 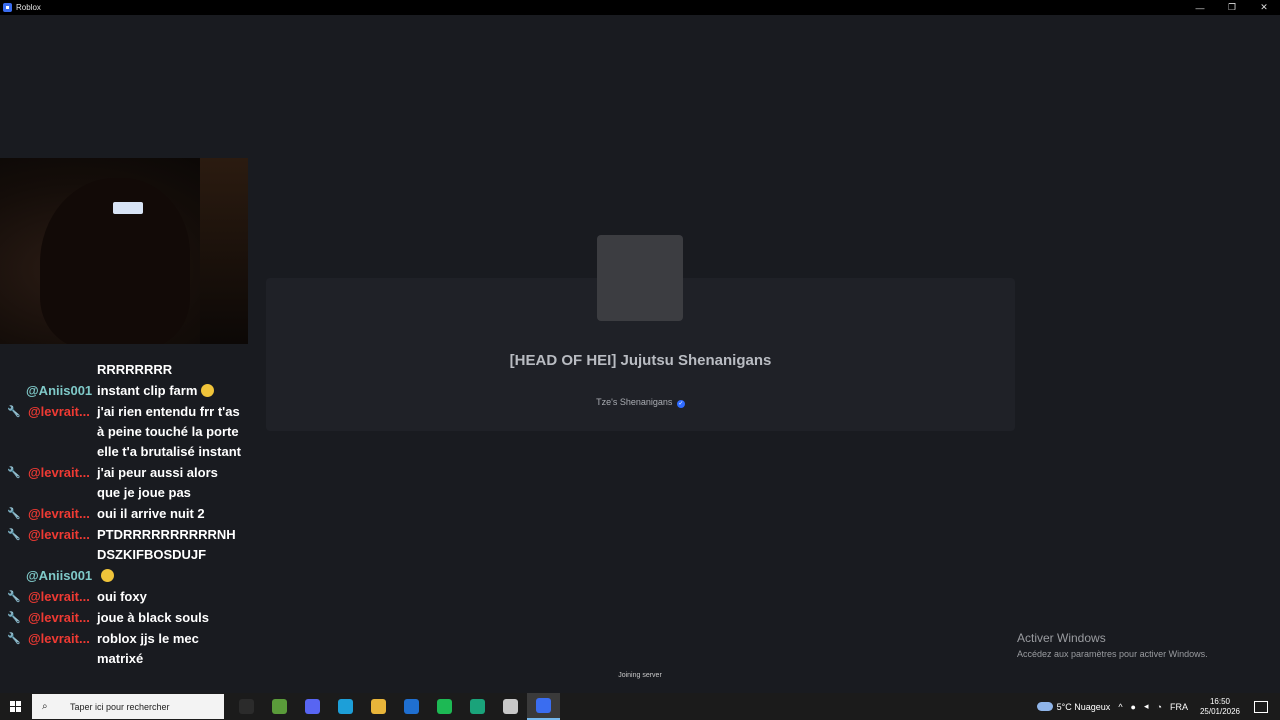 What do you see at coordinates (135, 369) in the screenshot?
I see `chat-text-content: RRRRRRRR` at bounding box center [135, 369].